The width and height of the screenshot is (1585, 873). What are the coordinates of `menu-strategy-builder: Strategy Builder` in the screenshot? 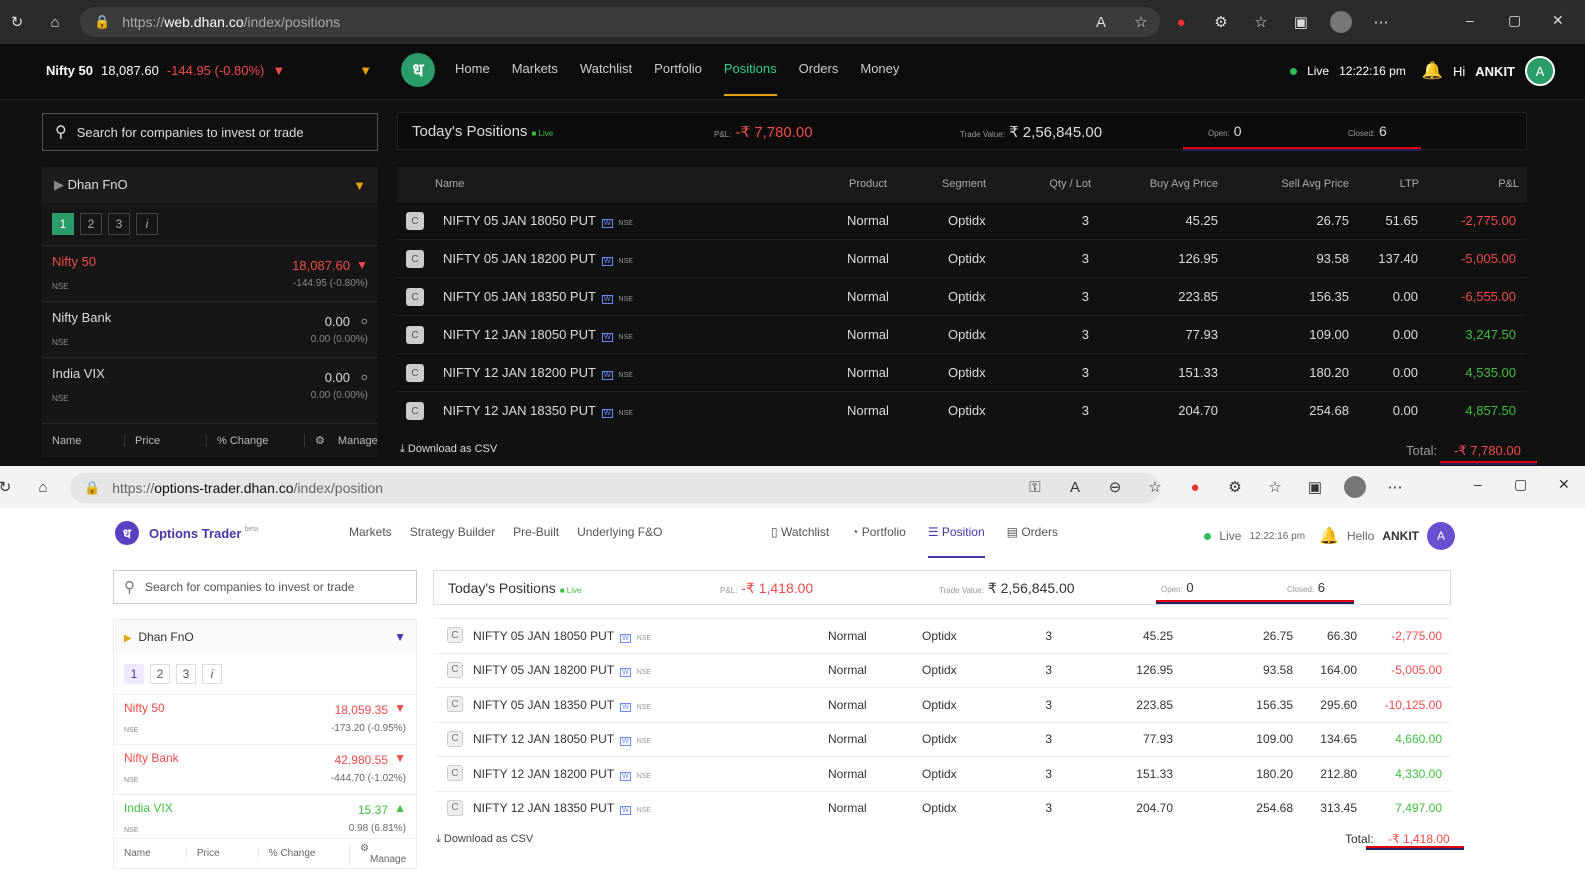 It's located at (452, 532).